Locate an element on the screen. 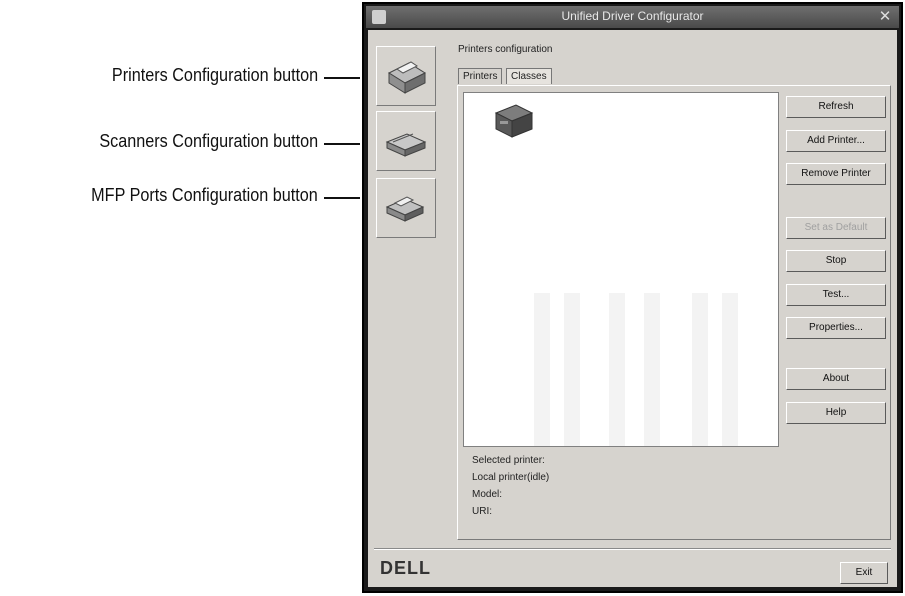 The height and width of the screenshot is (596, 905). callout-mfp: MFP Ports Configuration button is located at coordinates (180, 197).